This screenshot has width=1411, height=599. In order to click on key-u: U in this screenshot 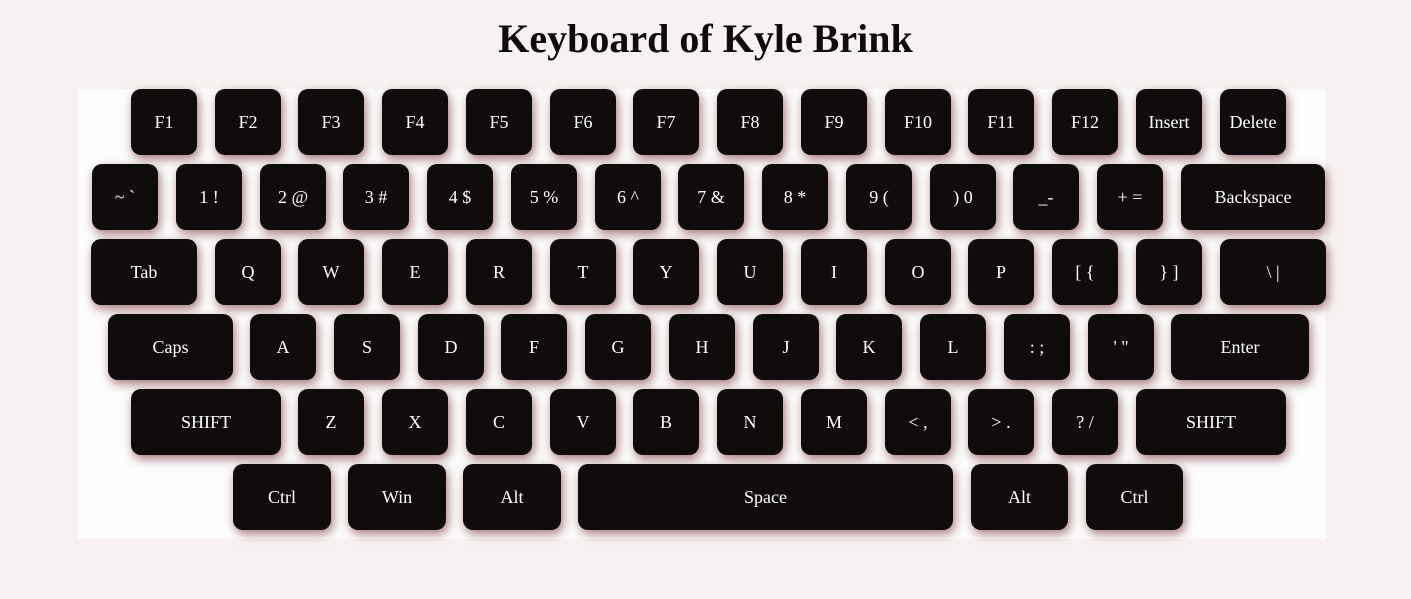, I will do `click(750, 272)`.